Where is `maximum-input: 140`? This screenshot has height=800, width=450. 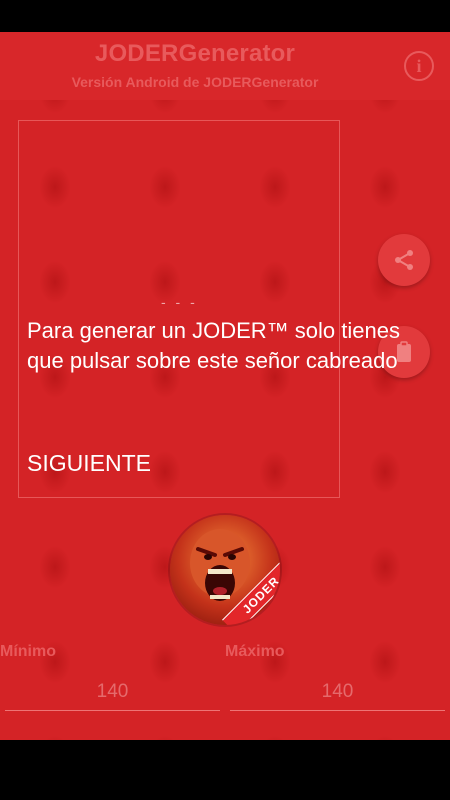 maximum-input: 140 is located at coordinates (337, 693).